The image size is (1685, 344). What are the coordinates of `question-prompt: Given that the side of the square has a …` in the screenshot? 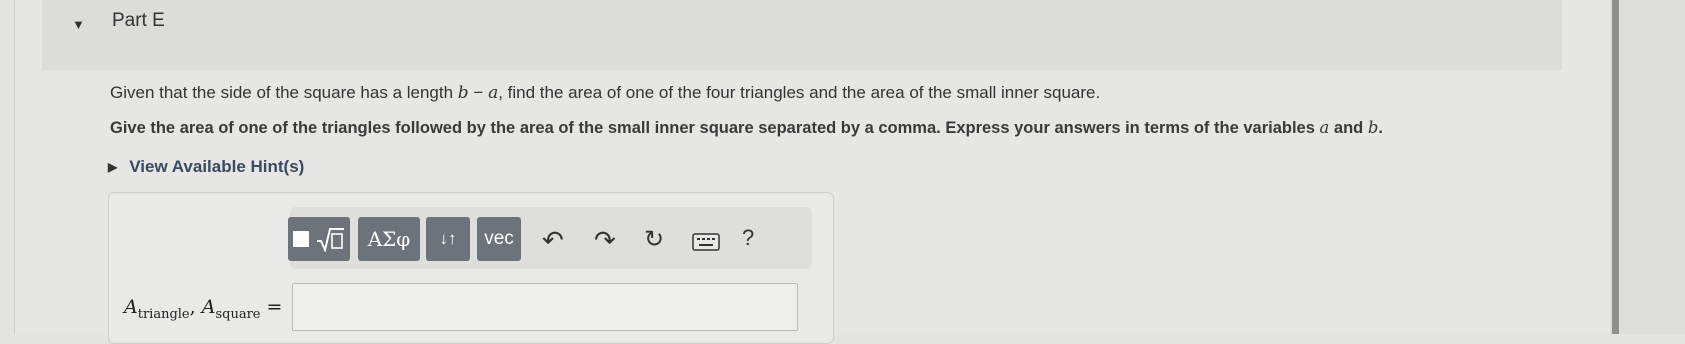 It's located at (605, 93).